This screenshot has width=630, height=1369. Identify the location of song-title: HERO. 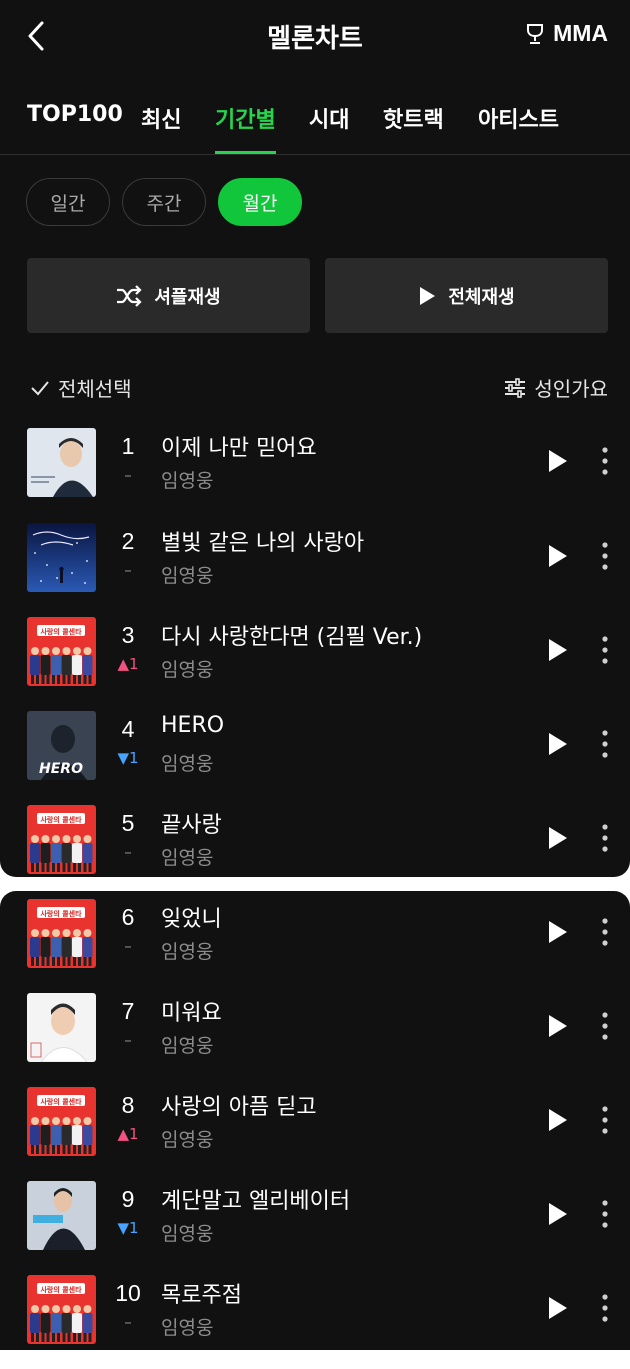
(192, 725).